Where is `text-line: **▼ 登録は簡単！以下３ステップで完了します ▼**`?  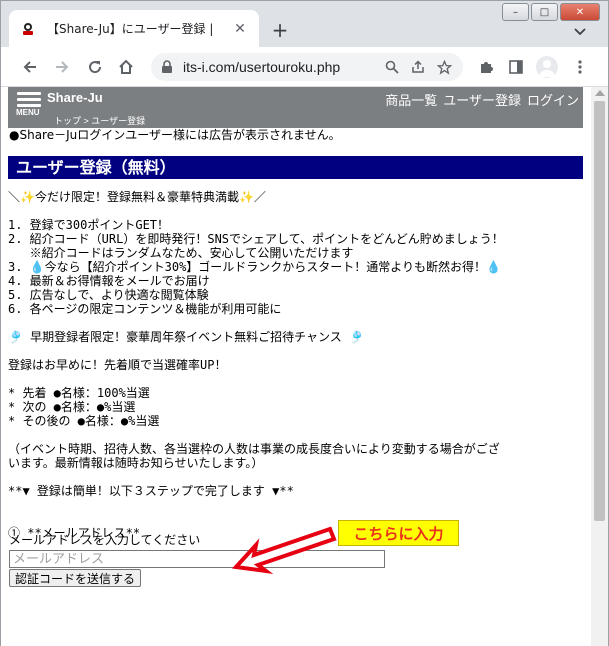 text-line: **▼ 登録は簡単！以下３ステップで完了します ▼** is located at coordinates (151, 491).